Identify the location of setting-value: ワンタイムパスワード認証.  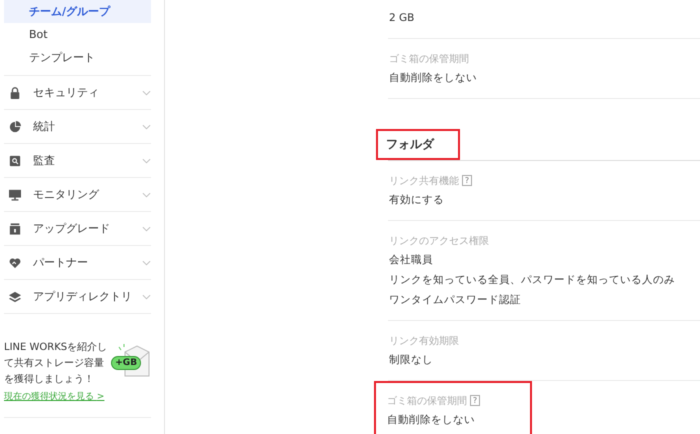
(455, 300).